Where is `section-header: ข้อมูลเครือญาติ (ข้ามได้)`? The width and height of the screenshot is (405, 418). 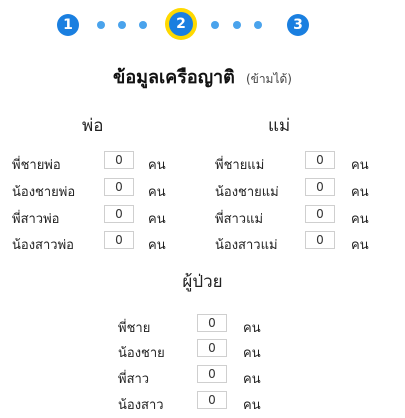 section-header: ข้อมูลเครือญาติ (ข้ามได้) is located at coordinates (202, 76).